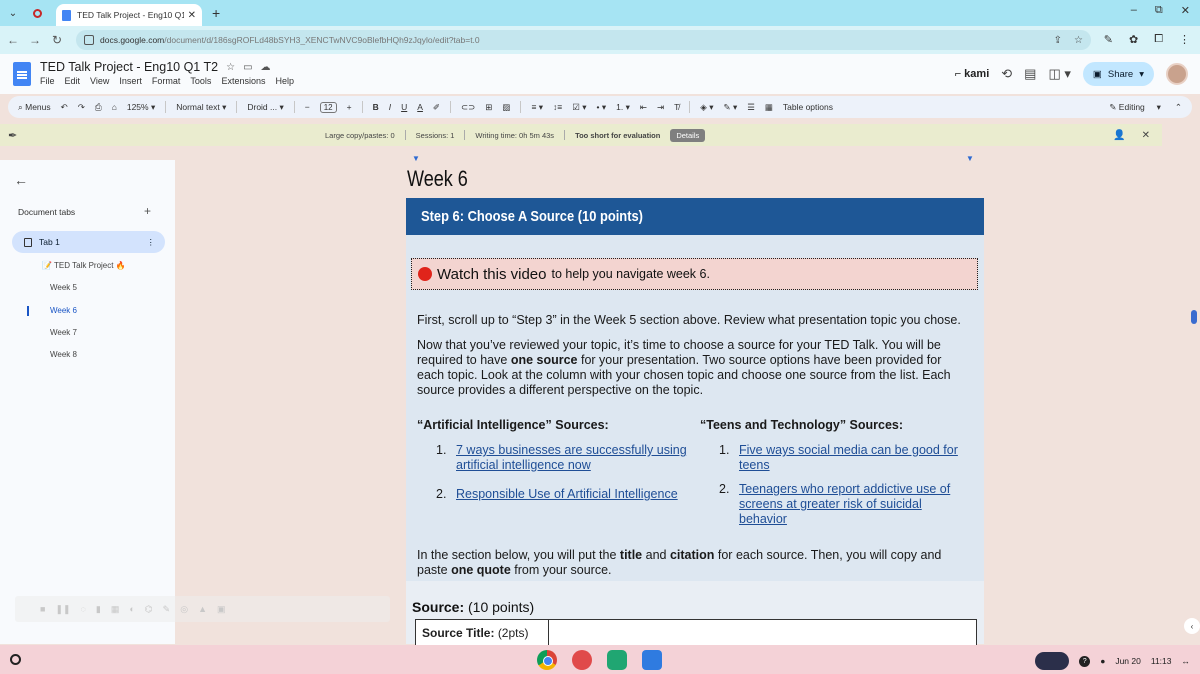 The width and height of the screenshot is (1200, 674). I want to click on scroll-chevron-icon: ‹, so click(1192, 626).